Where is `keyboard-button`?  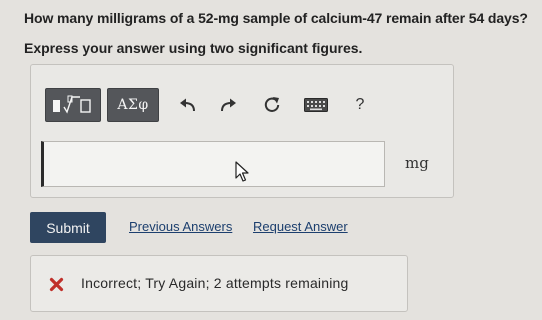
keyboard-button is located at coordinates (316, 105).